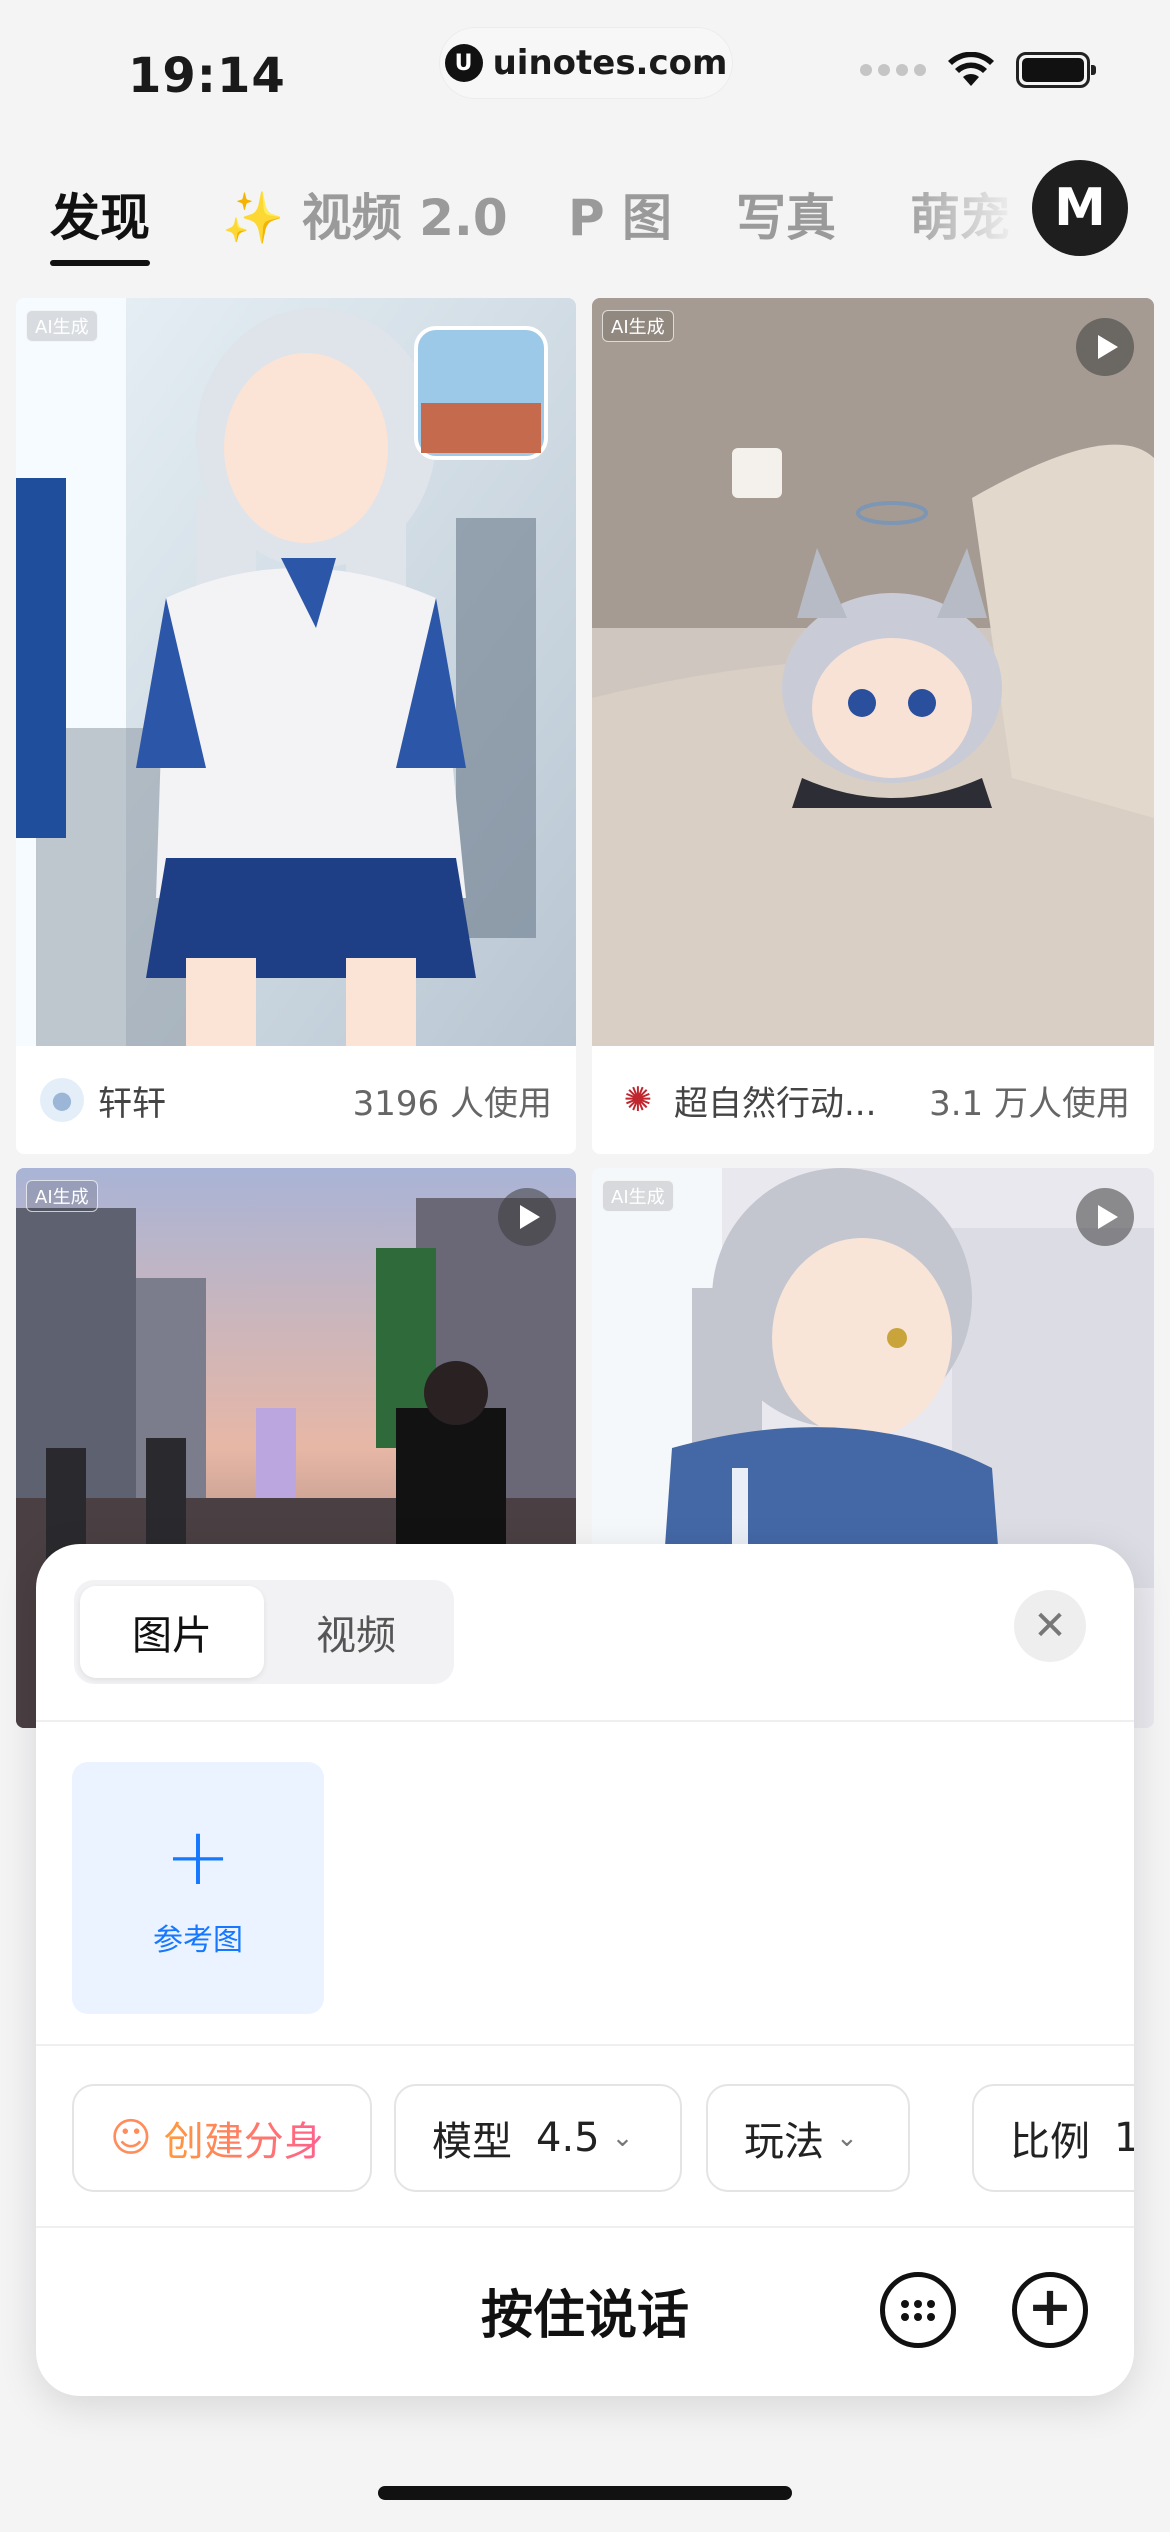 Image resolution: width=1170 pixels, height=2532 pixels. Describe the element at coordinates (1050, 1626) in the screenshot. I see `close-icon: ✕` at that location.